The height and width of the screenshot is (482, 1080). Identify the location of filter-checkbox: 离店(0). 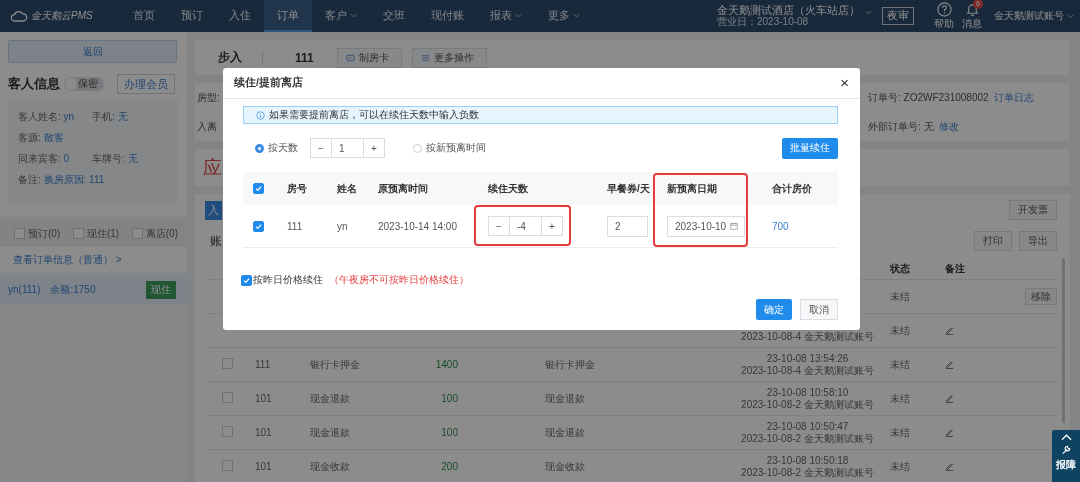
(154, 233).